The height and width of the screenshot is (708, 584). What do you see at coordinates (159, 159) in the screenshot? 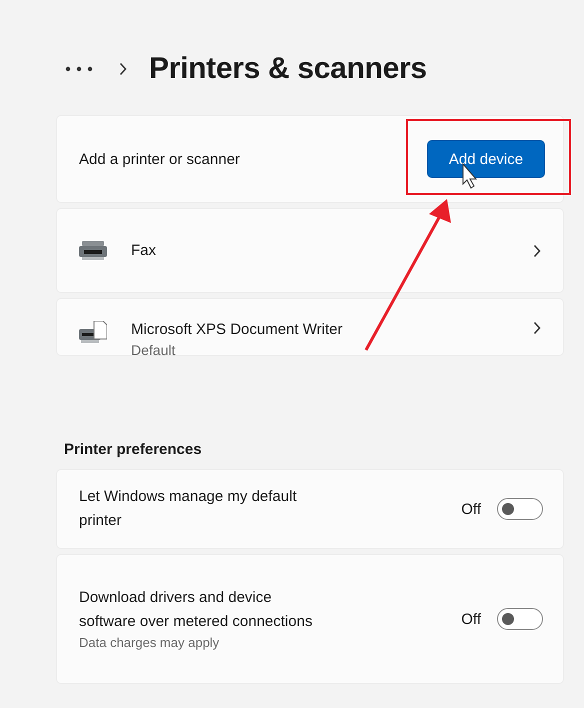
I see `card-label: Add a printer or scanner` at bounding box center [159, 159].